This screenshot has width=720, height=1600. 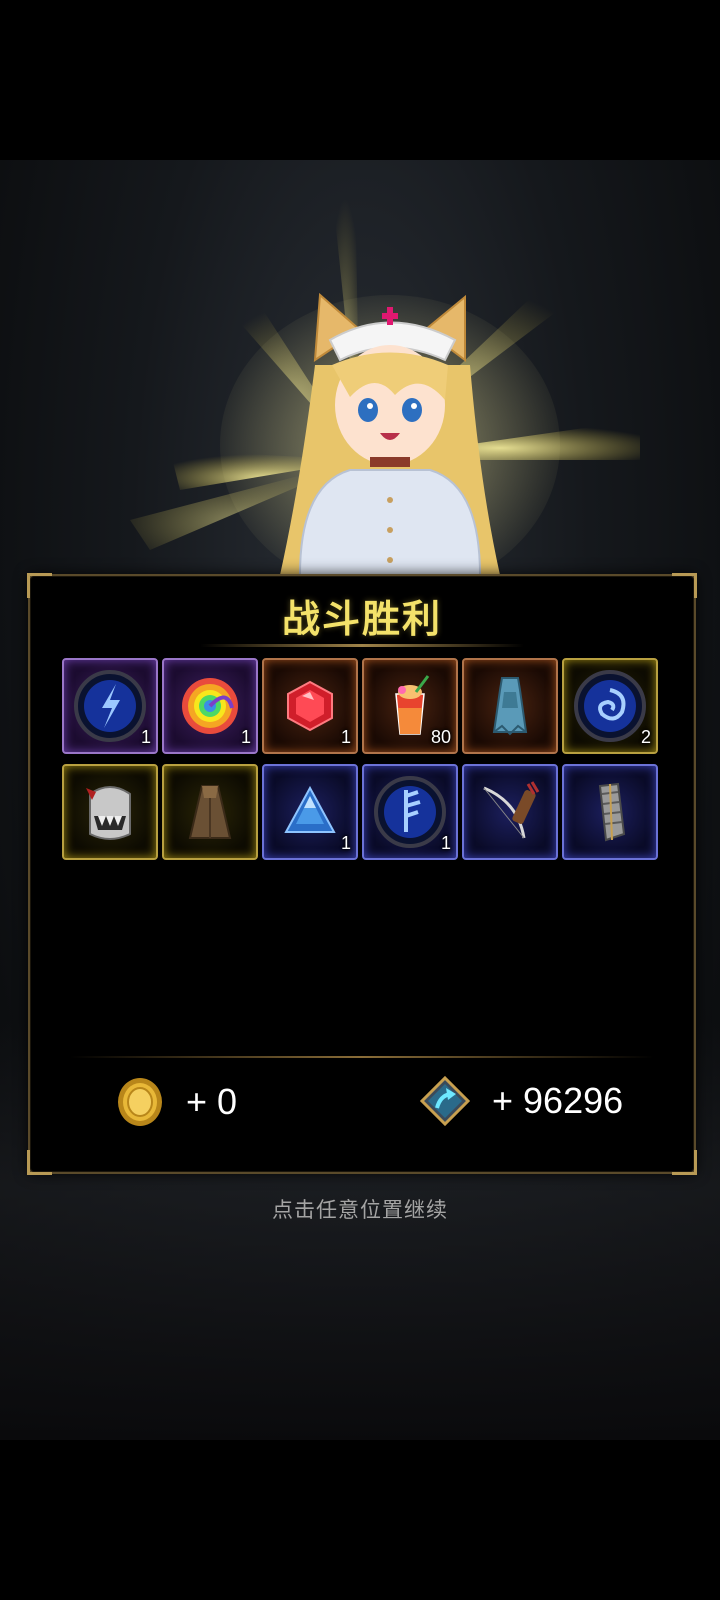 I want to click on skull-helmet-icon, so click(x=108, y=813).